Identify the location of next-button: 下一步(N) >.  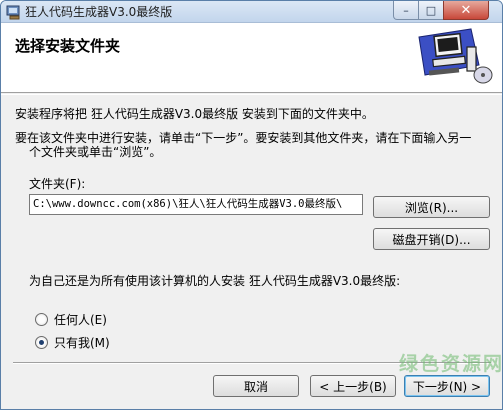
(447, 386).